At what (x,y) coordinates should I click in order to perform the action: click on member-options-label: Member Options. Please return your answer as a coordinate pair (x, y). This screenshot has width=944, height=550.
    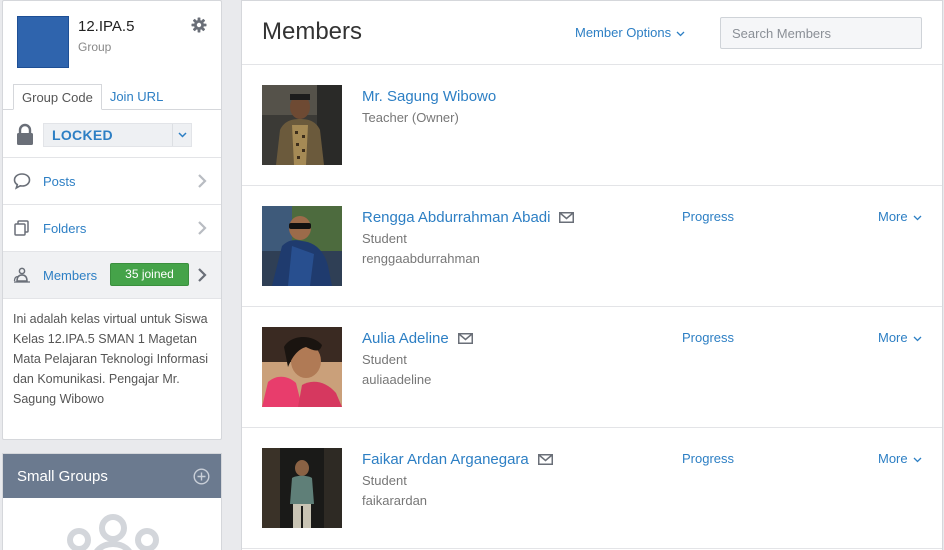
    Looking at the image, I should click on (623, 32).